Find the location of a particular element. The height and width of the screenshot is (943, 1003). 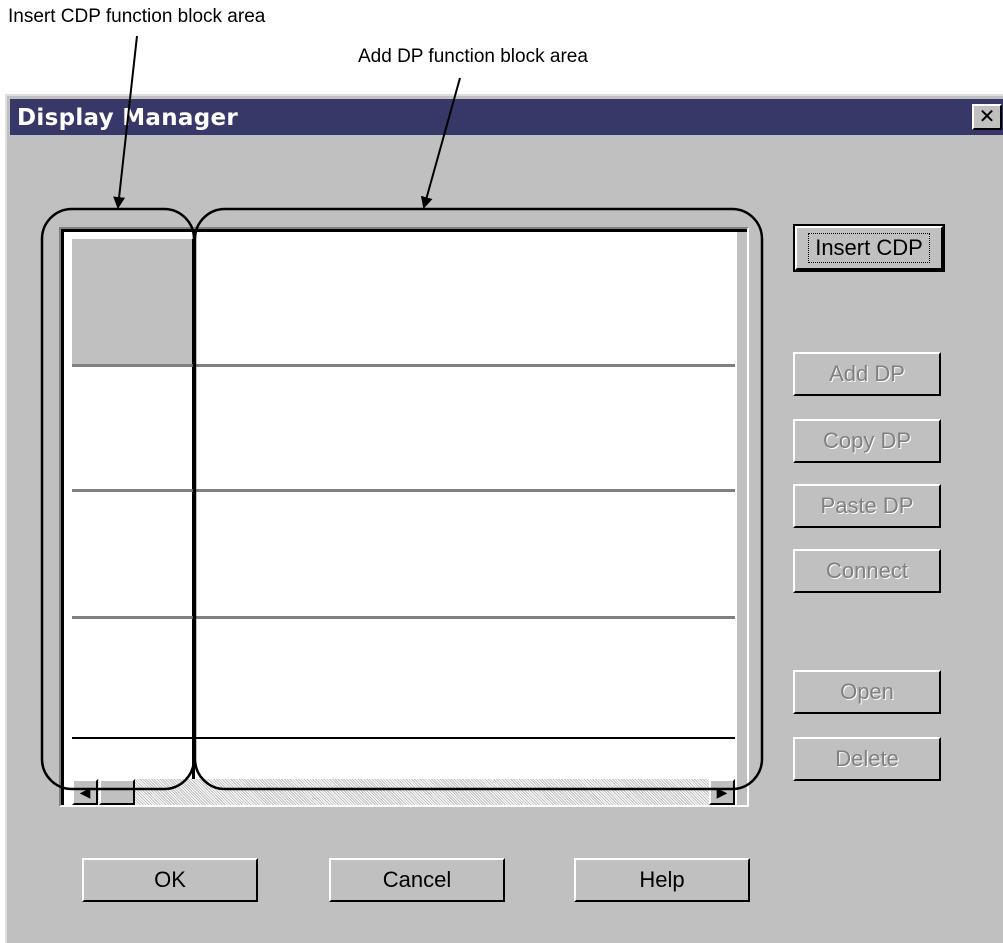

help-button: Help is located at coordinates (662, 880).